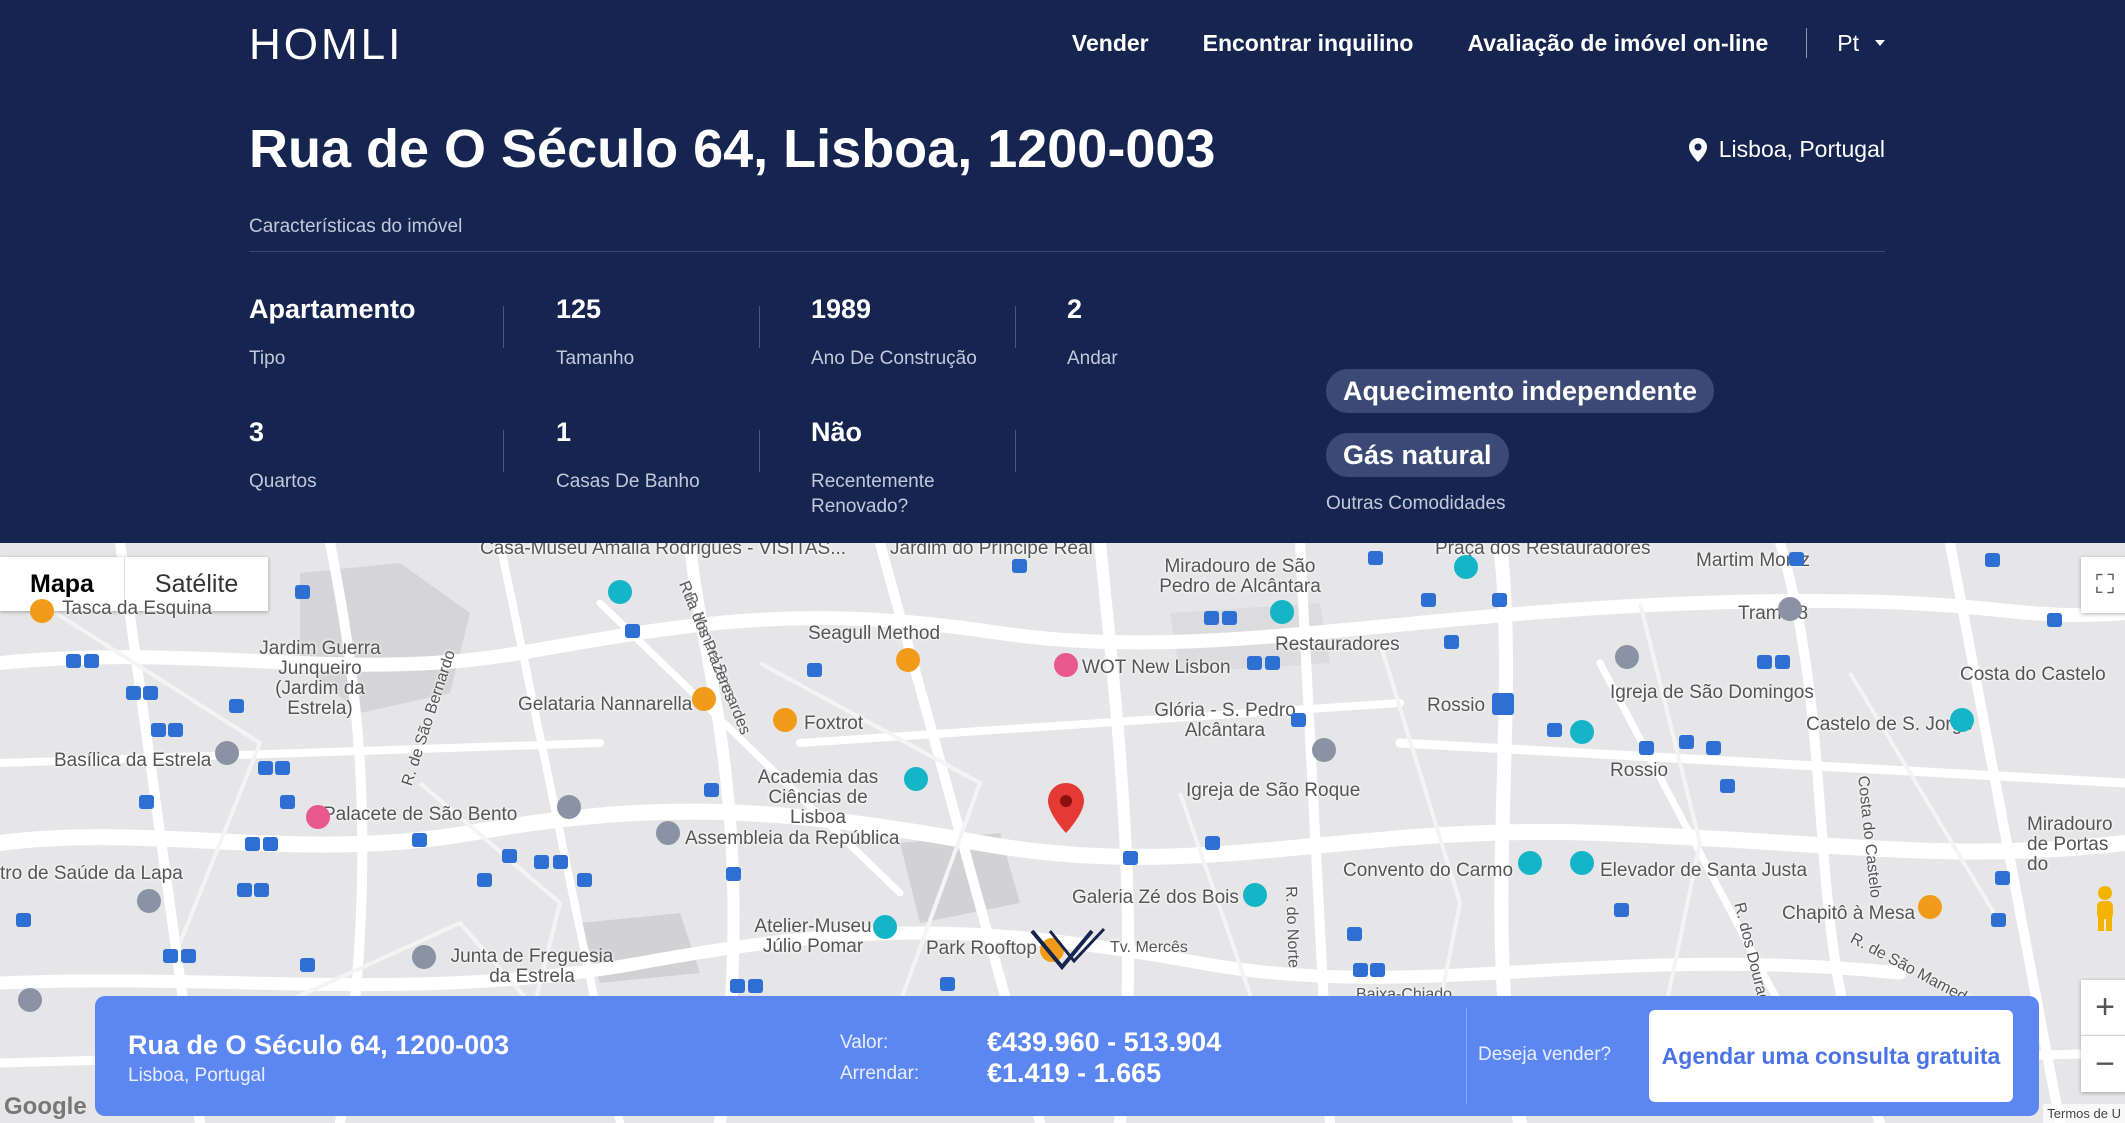  What do you see at coordinates (1831, 1056) in the screenshot?
I see `schedule-consultation-button: Agendar uma consulta gratuita` at bounding box center [1831, 1056].